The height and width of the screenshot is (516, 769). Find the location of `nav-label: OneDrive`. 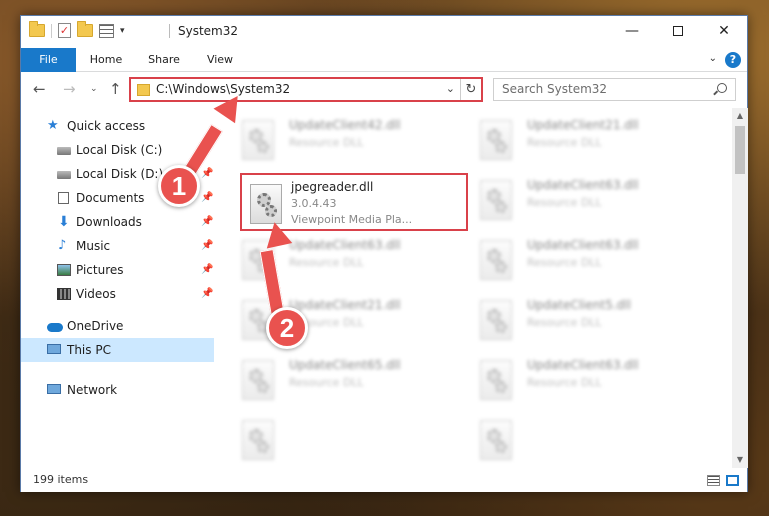

nav-label: OneDrive is located at coordinates (95, 326).